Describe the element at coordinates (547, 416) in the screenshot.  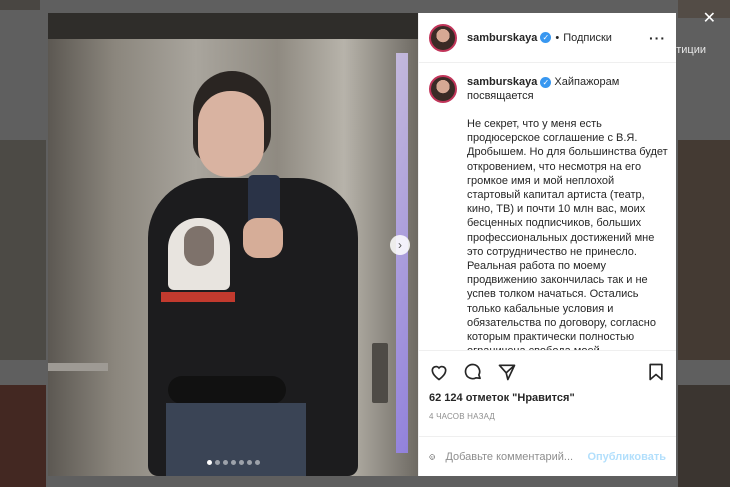
I see `post-time: 4 ЧАСОВ НАЗАД` at that location.